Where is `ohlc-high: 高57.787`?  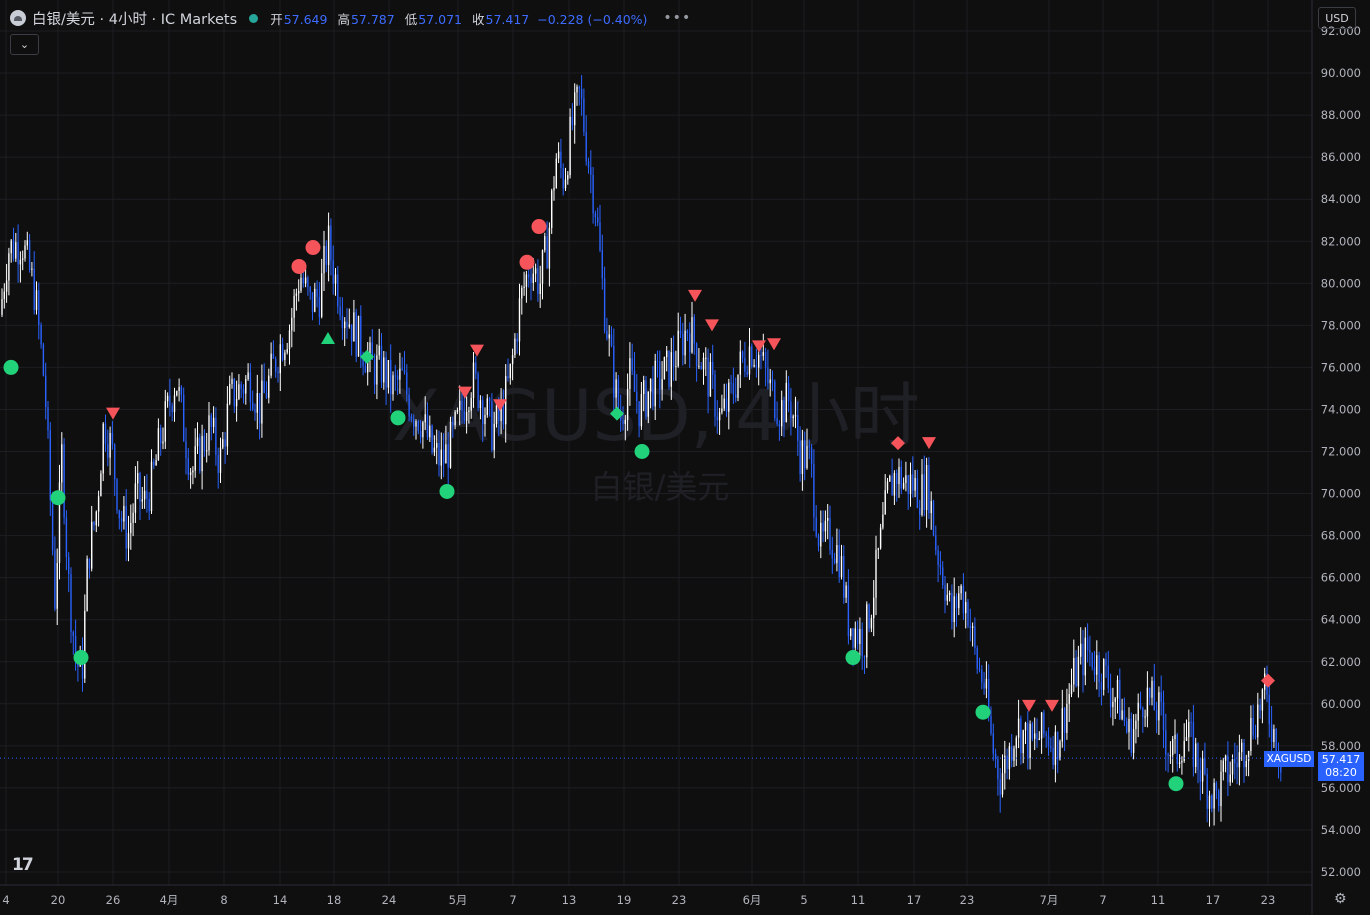
ohlc-high: 高57.787 is located at coordinates (366, 19).